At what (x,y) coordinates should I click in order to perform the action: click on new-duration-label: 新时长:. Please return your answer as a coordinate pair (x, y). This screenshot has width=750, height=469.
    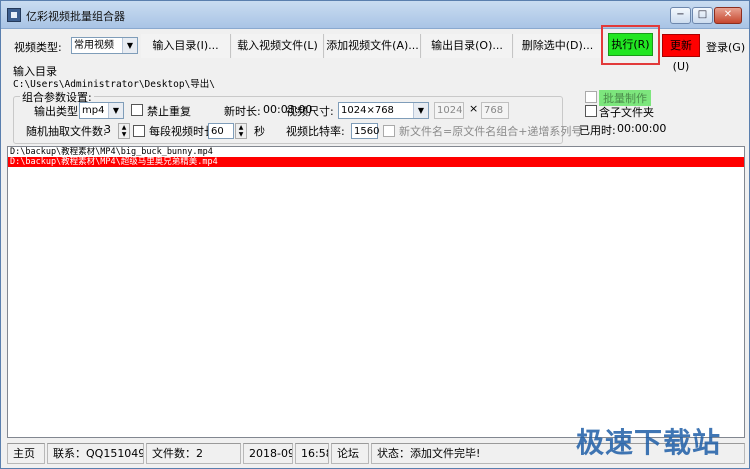
    Looking at the image, I should click on (242, 111).